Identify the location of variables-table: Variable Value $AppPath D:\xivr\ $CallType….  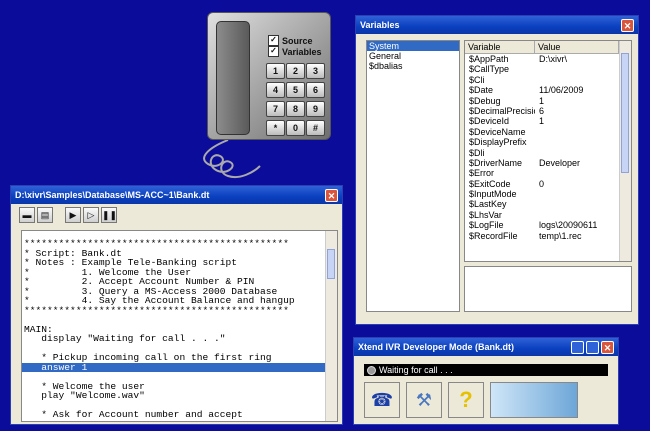
(548, 151).